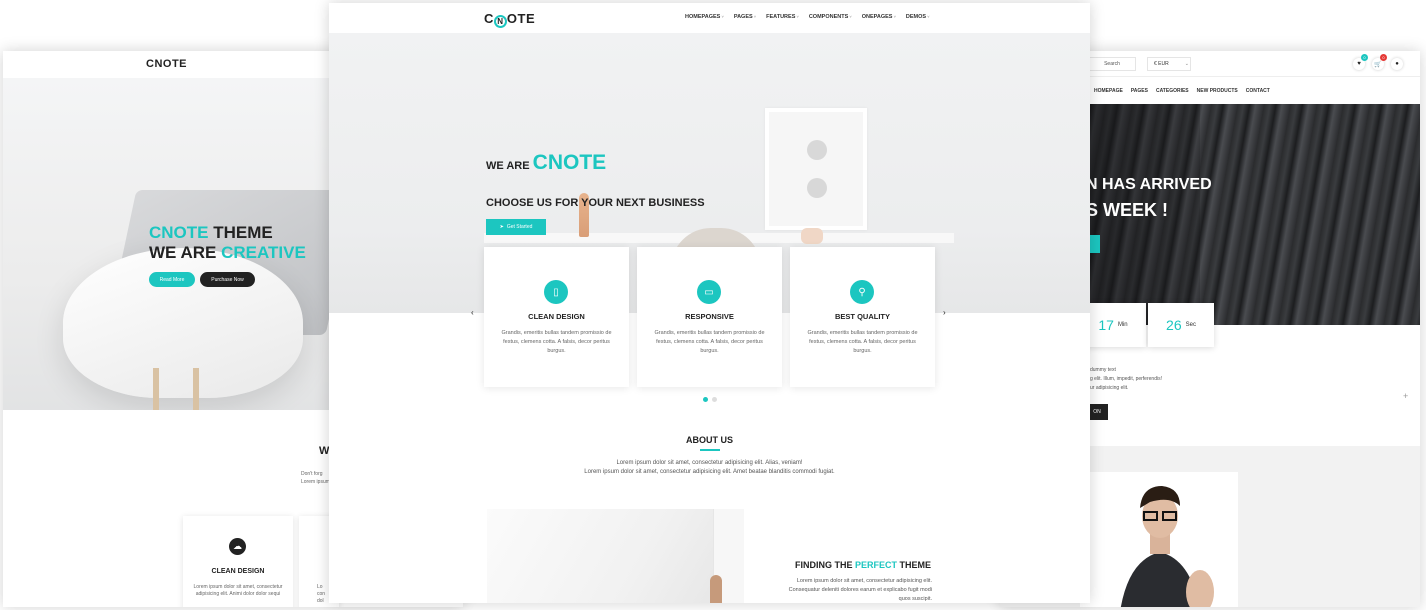 This screenshot has width=1426, height=610. What do you see at coordinates (1258, 91) in the screenshot?
I see `nav-contact: CONTACT` at bounding box center [1258, 91].